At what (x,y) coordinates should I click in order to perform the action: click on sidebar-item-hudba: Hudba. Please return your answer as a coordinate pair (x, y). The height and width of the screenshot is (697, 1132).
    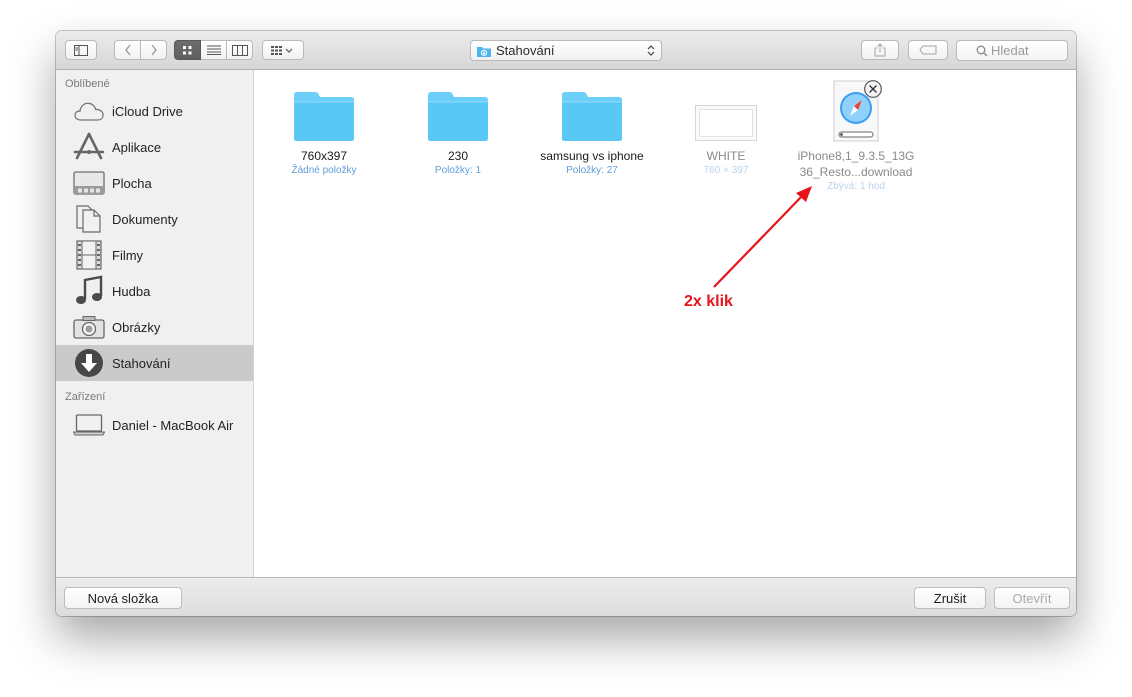
    Looking at the image, I should click on (154, 291).